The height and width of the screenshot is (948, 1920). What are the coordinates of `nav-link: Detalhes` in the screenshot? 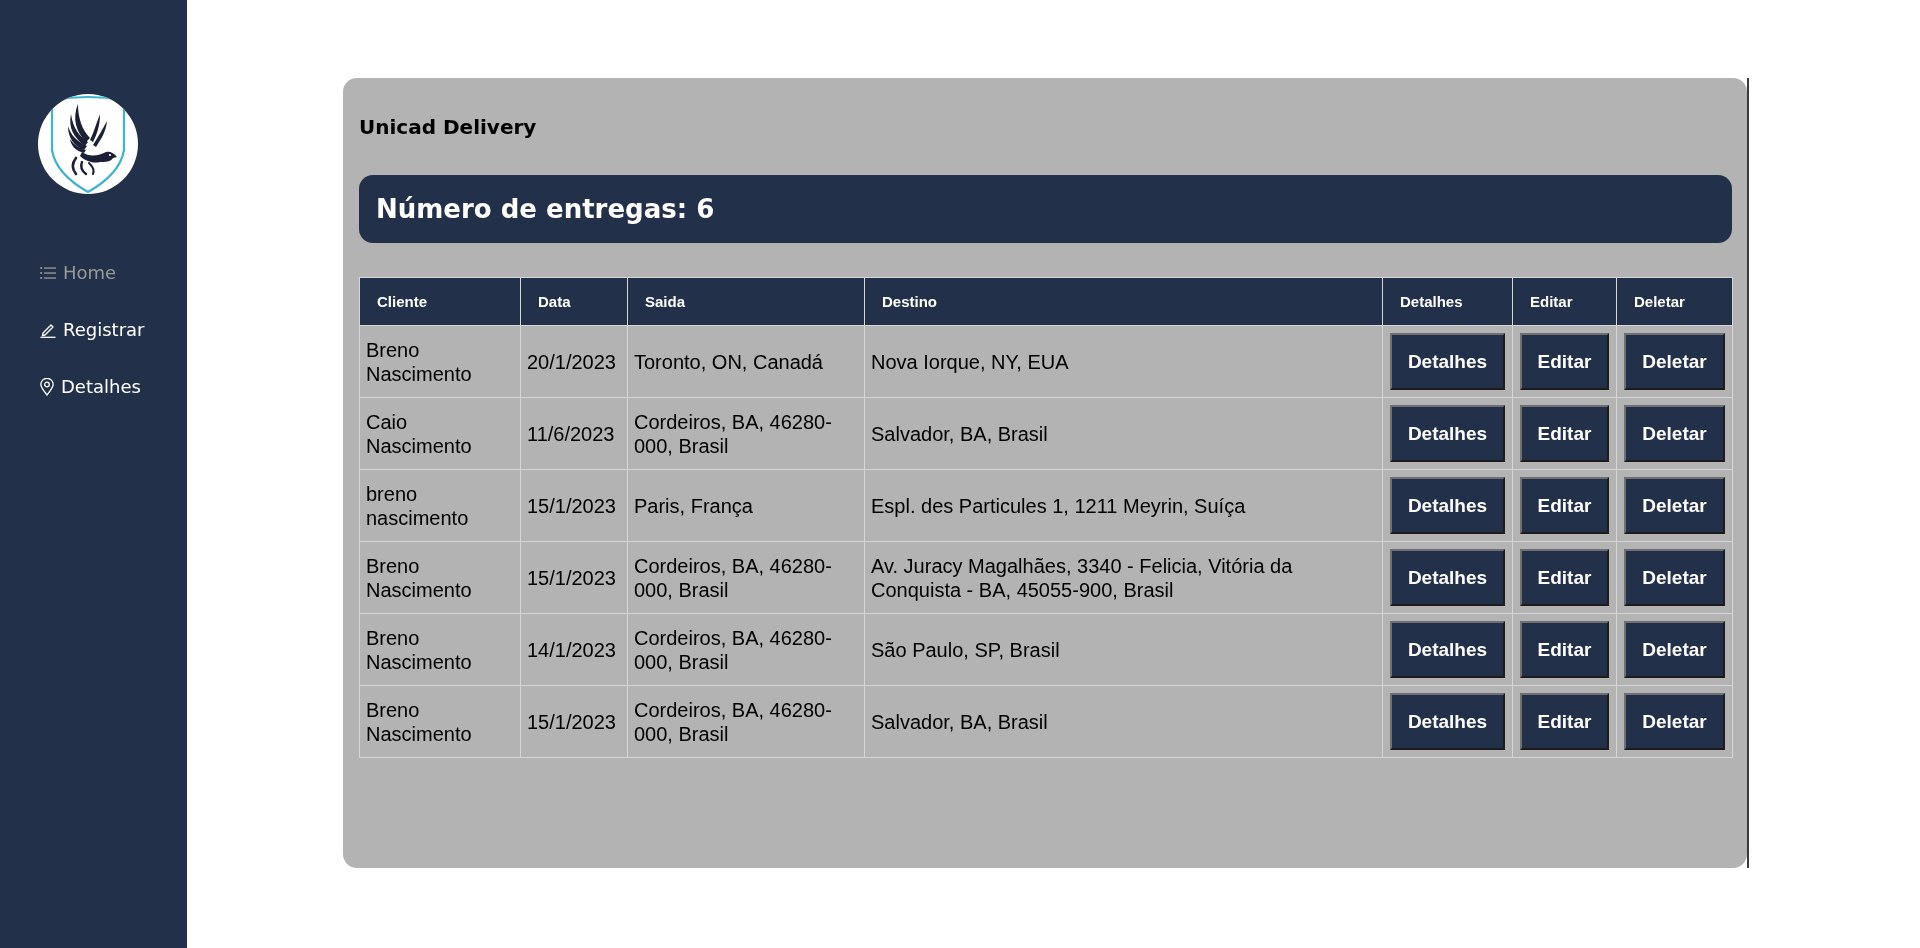 It's located at (90, 387).